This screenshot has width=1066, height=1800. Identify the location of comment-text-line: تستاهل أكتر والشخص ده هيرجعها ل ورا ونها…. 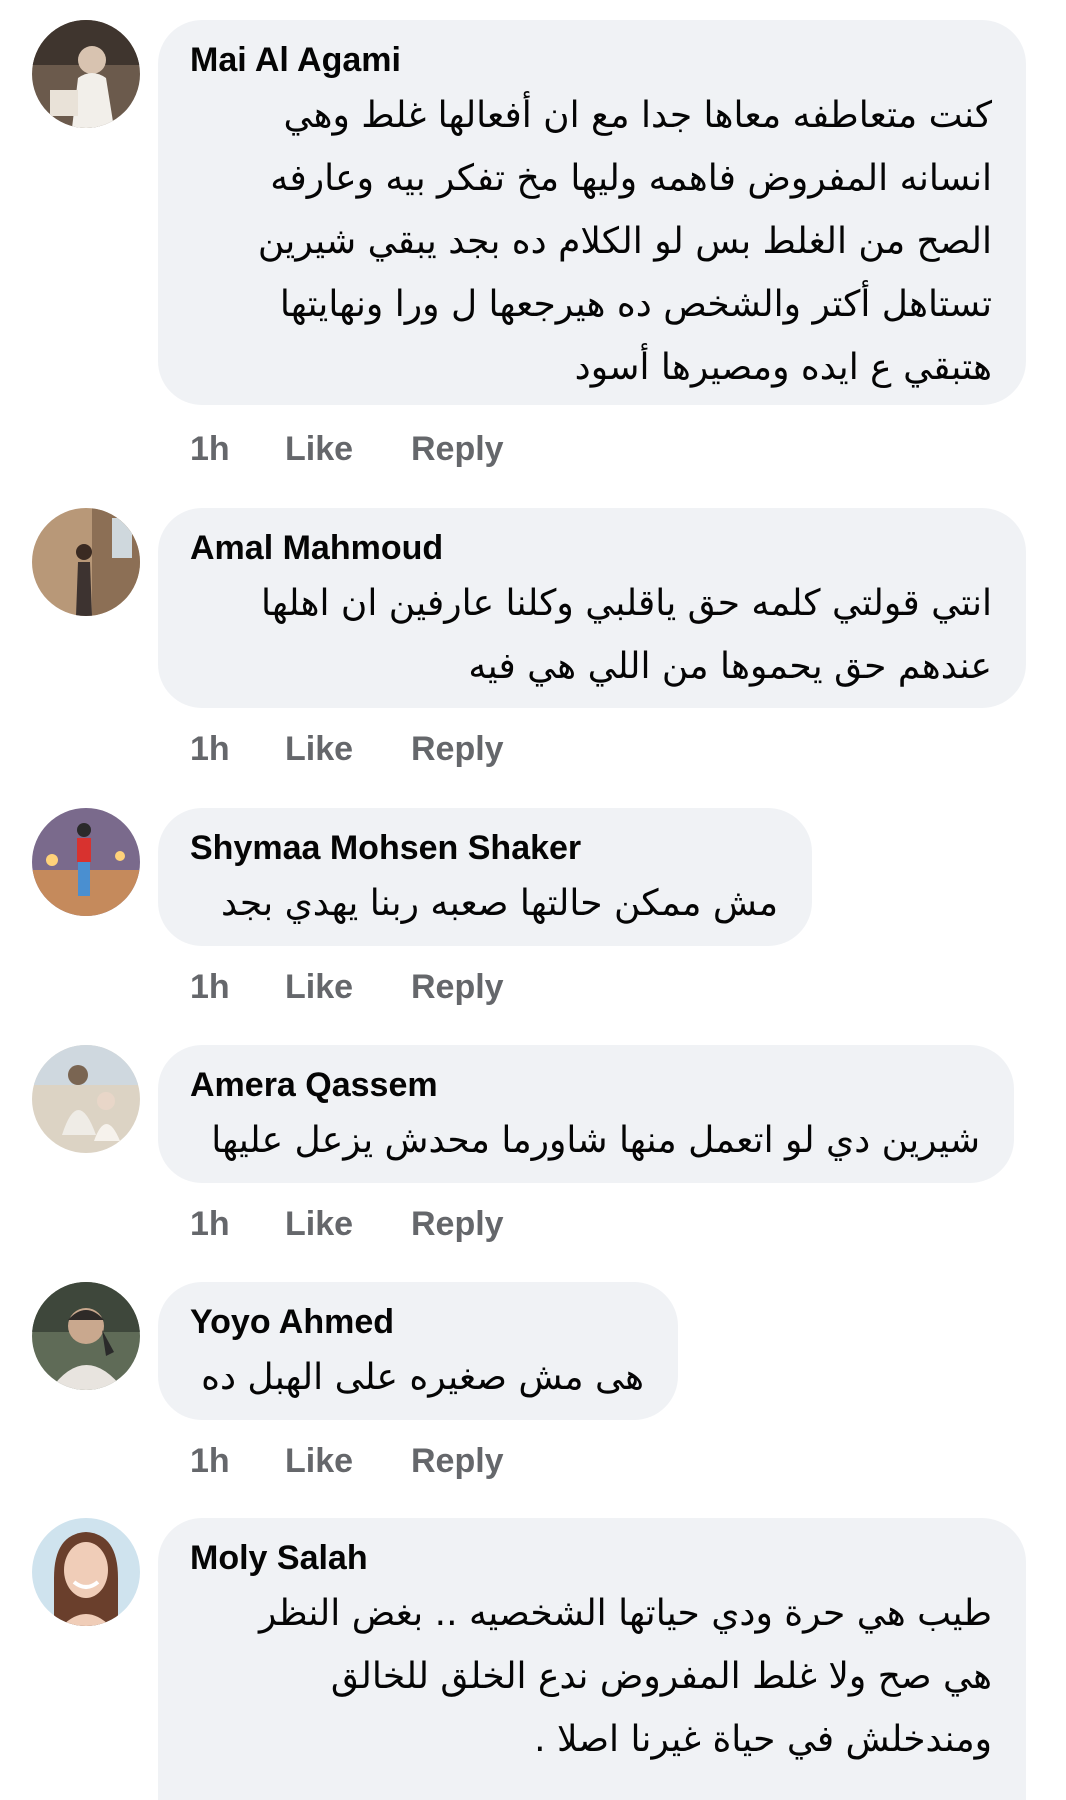
(635, 304).